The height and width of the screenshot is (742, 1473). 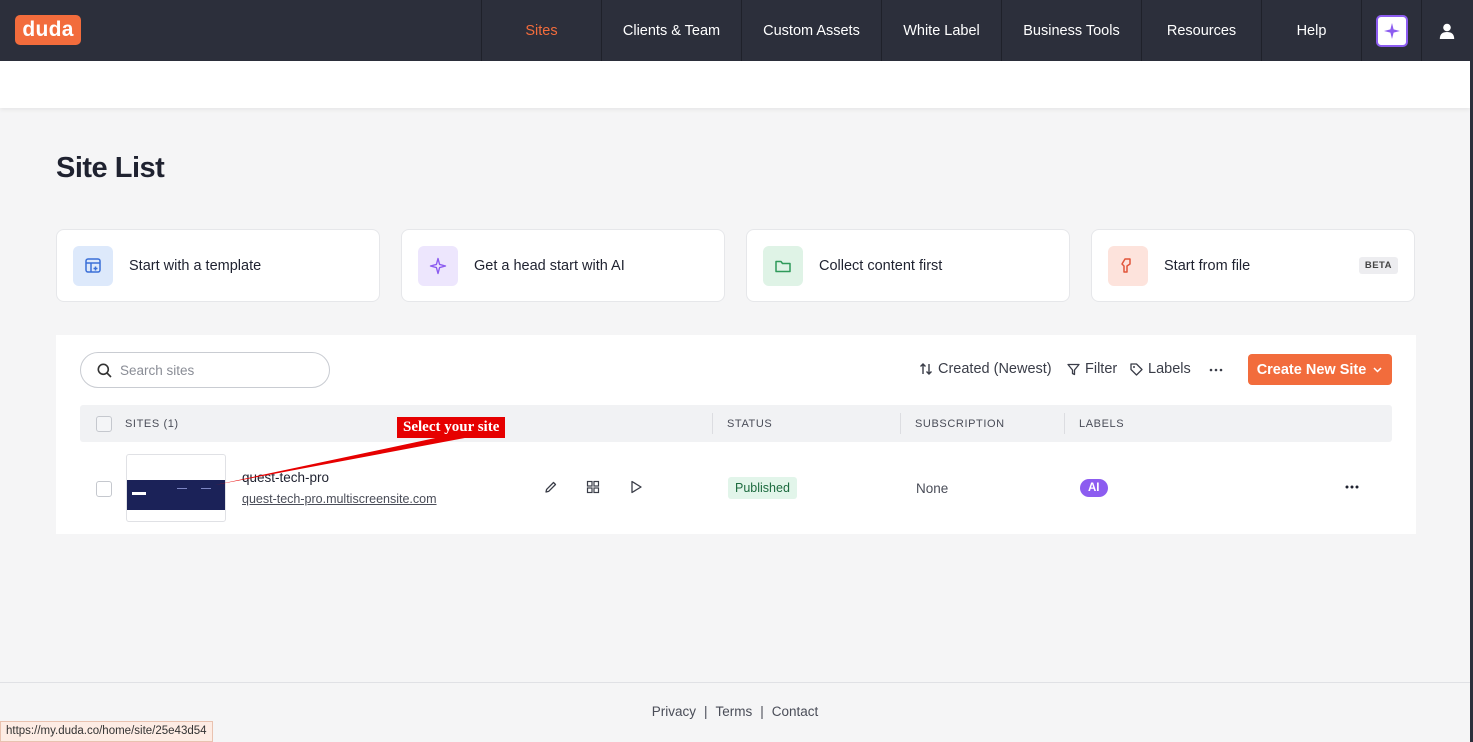 I want to click on contact-link: Contact, so click(x=795, y=711).